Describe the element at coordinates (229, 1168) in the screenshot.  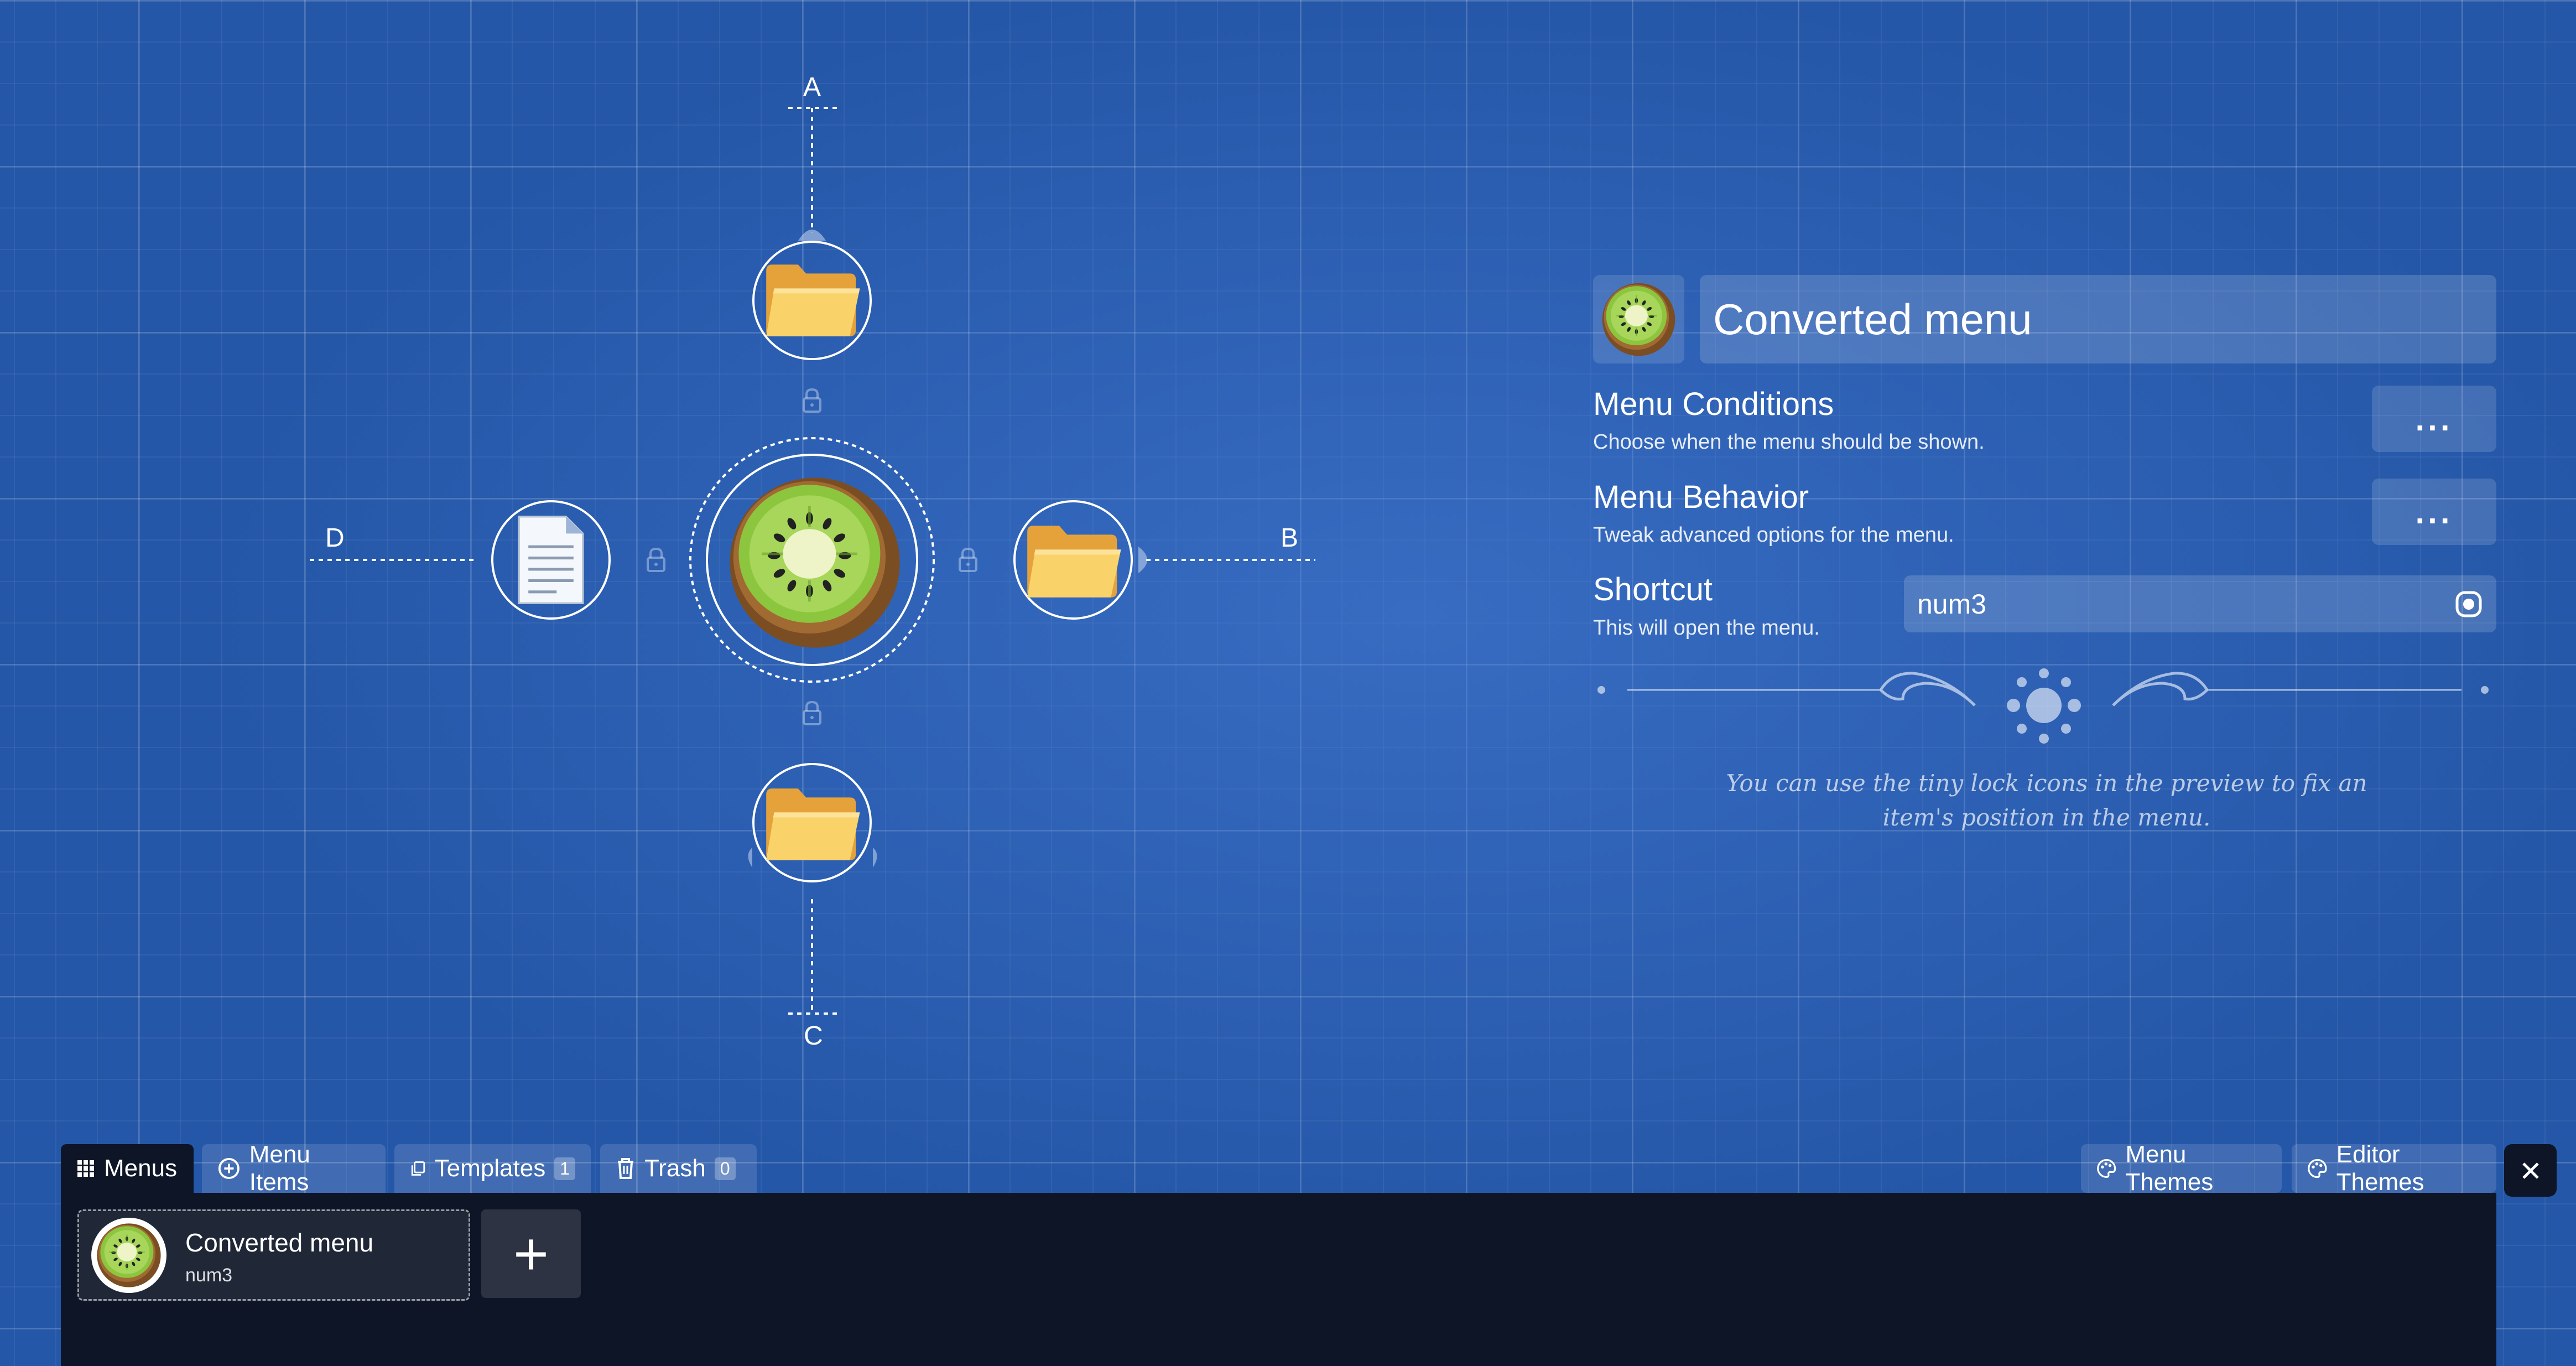
I see `add-circle-icon` at that location.